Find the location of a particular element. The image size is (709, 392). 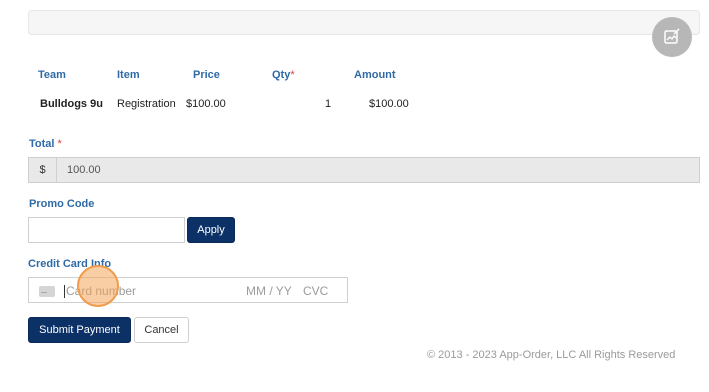

cancel-button: Cancel is located at coordinates (161, 330).